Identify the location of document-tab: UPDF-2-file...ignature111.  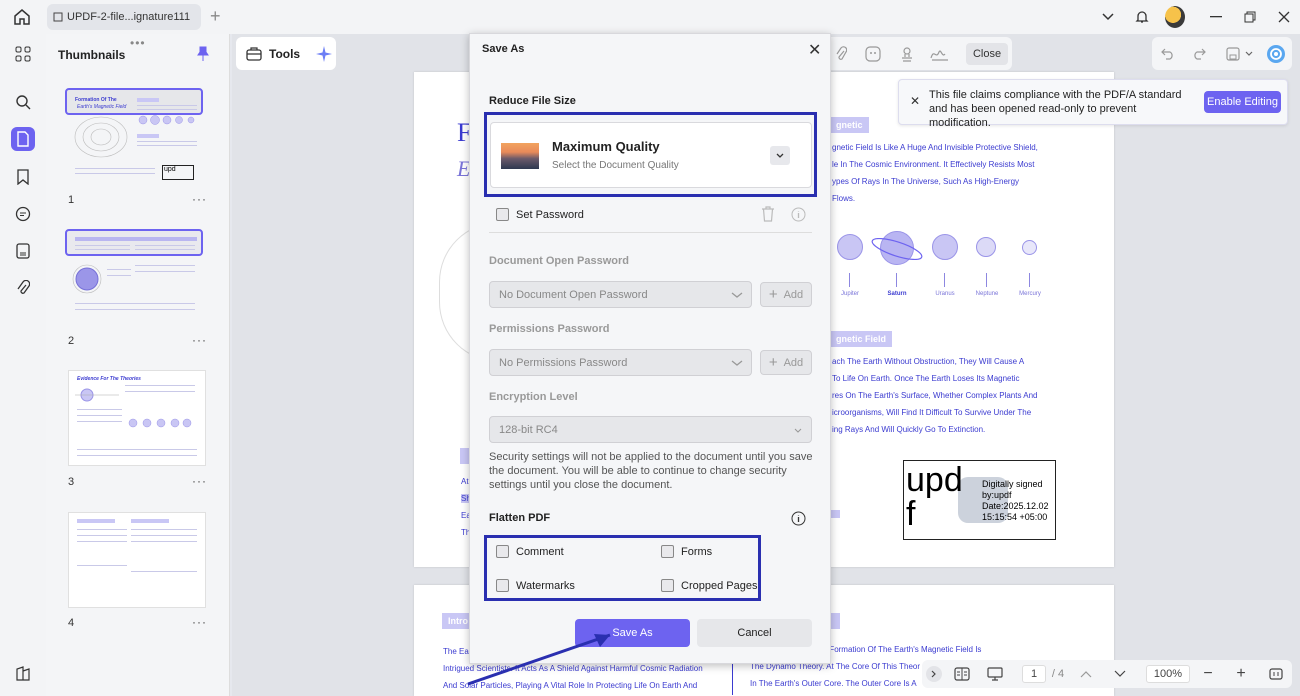
(124, 17).